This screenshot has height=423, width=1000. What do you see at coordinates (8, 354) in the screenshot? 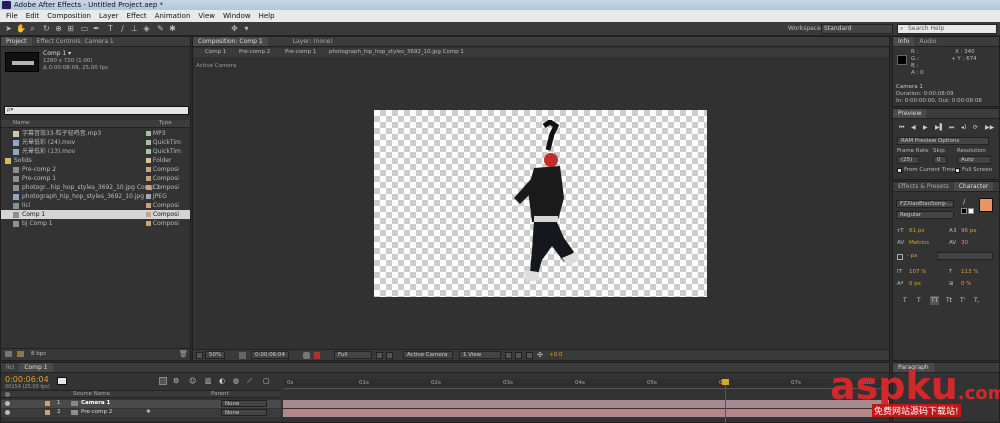
I see `interpret-footage-icon` at bounding box center [8, 354].